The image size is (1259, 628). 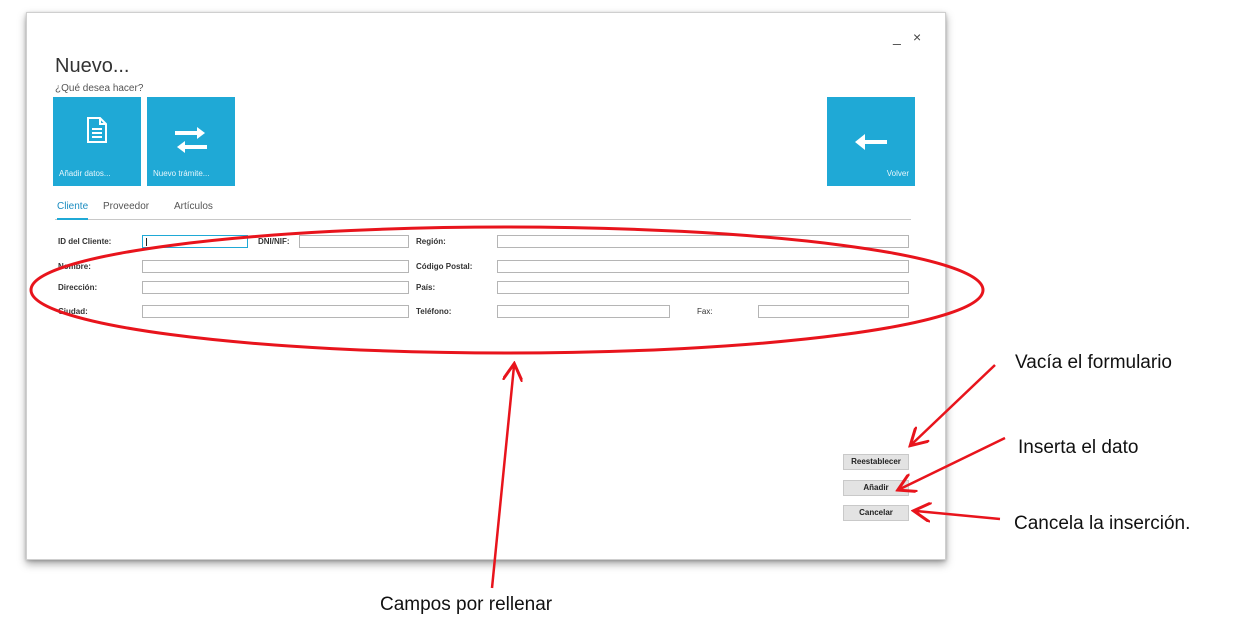 I want to click on window-subtitle: ¿Qué desea hacer?, so click(x=99, y=88).